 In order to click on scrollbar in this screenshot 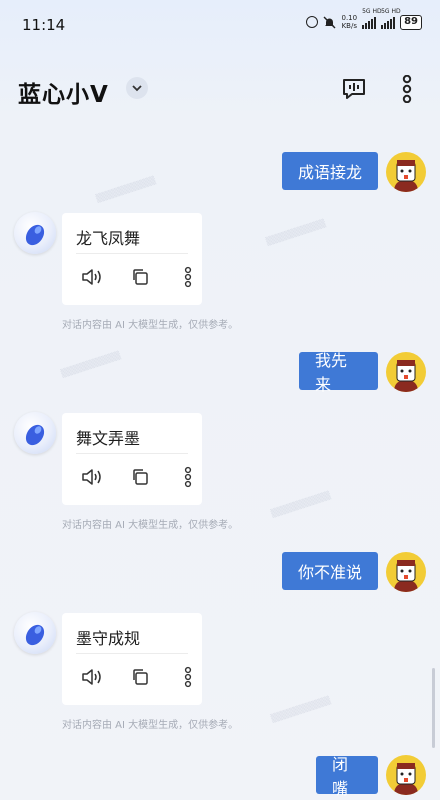, I will do `click(433, 708)`.